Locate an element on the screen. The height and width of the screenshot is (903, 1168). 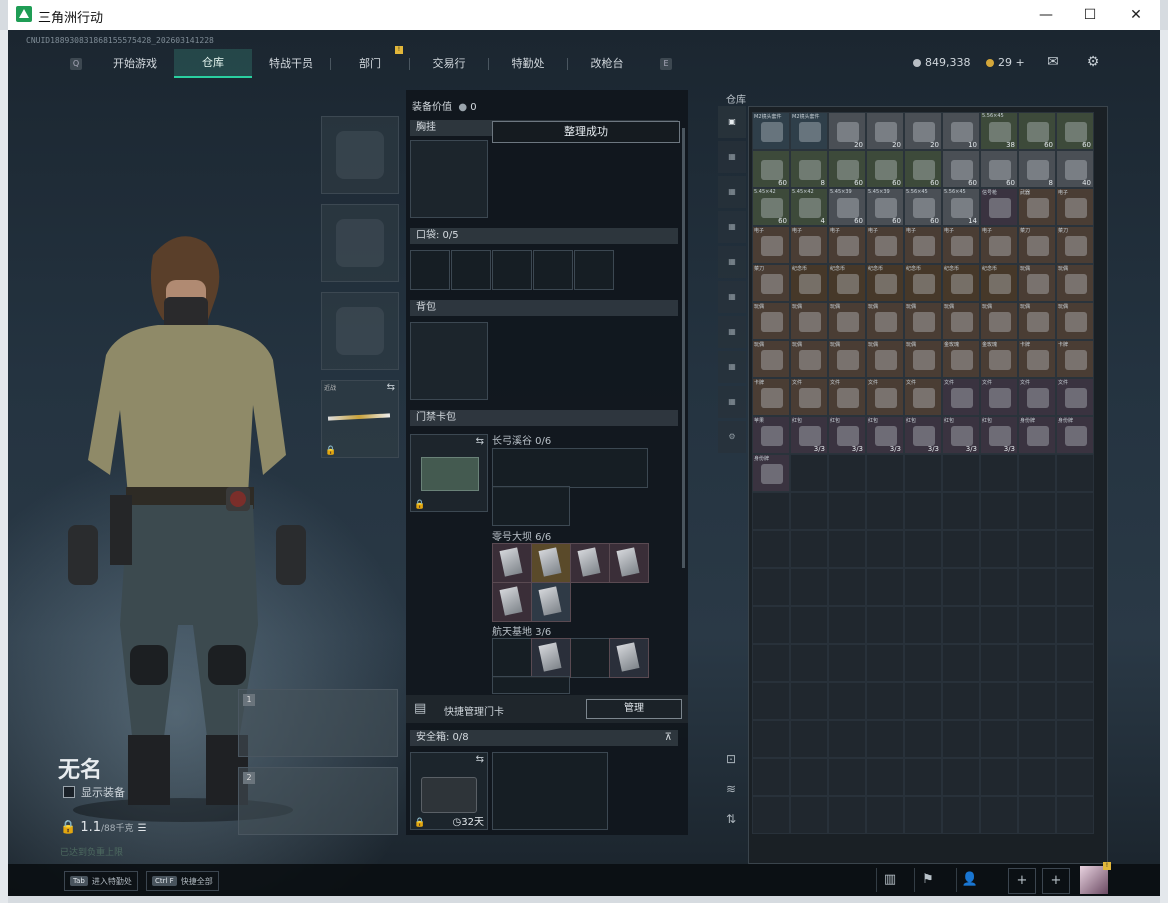
nav-next-key: E is located at coordinates (666, 63).